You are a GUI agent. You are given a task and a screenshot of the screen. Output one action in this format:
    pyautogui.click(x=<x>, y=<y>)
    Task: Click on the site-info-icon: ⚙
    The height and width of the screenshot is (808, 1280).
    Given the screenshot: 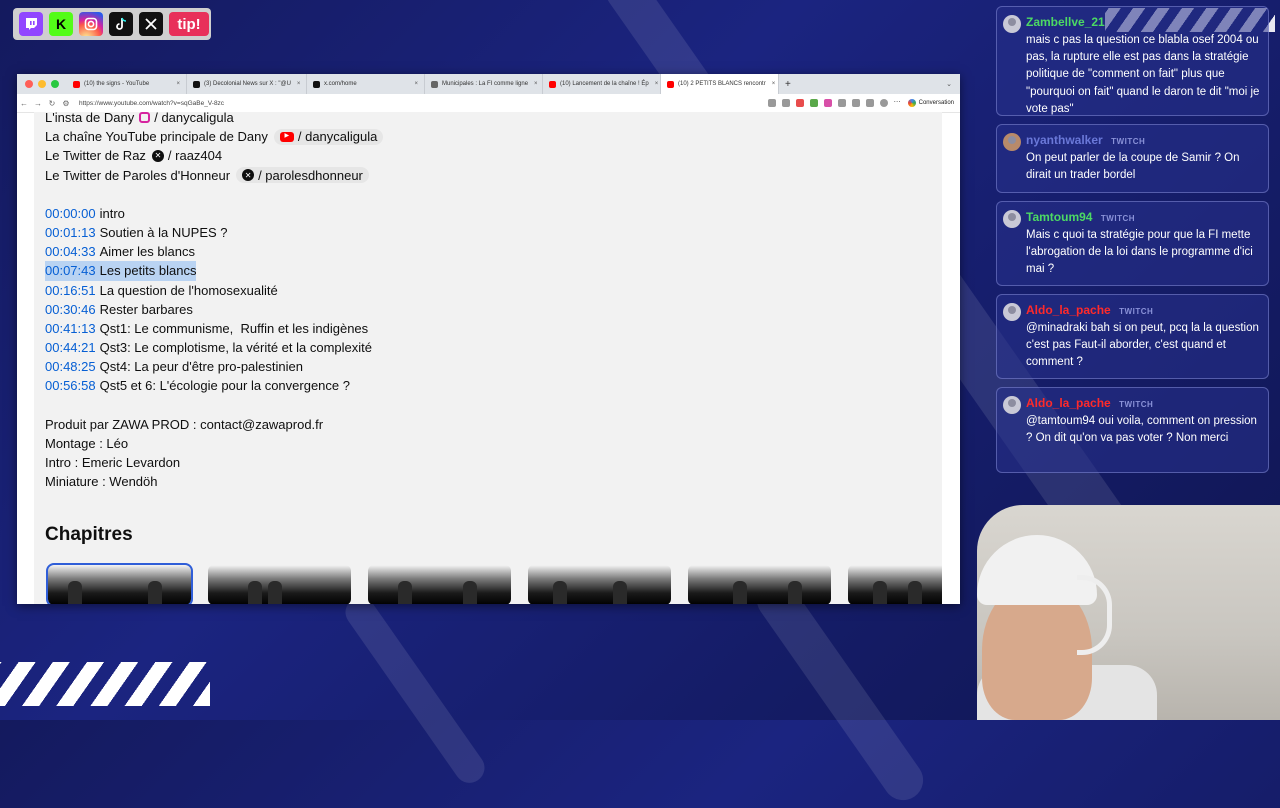 What is the action you would take?
    pyautogui.click(x=66, y=103)
    